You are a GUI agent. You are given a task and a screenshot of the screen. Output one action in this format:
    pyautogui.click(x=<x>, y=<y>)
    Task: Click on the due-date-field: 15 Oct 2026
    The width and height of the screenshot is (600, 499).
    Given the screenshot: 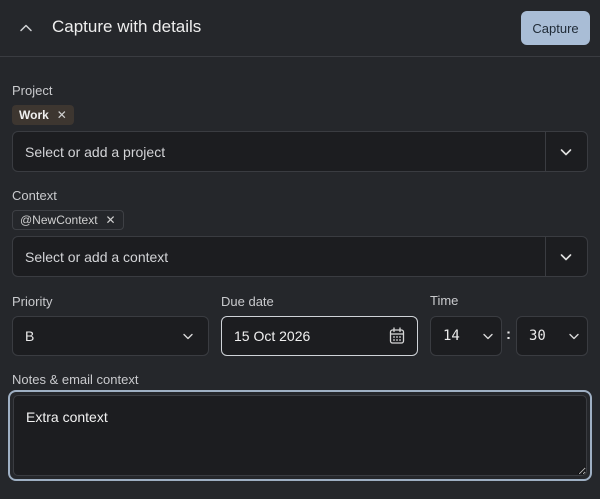 What is the action you would take?
    pyautogui.click(x=319, y=336)
    